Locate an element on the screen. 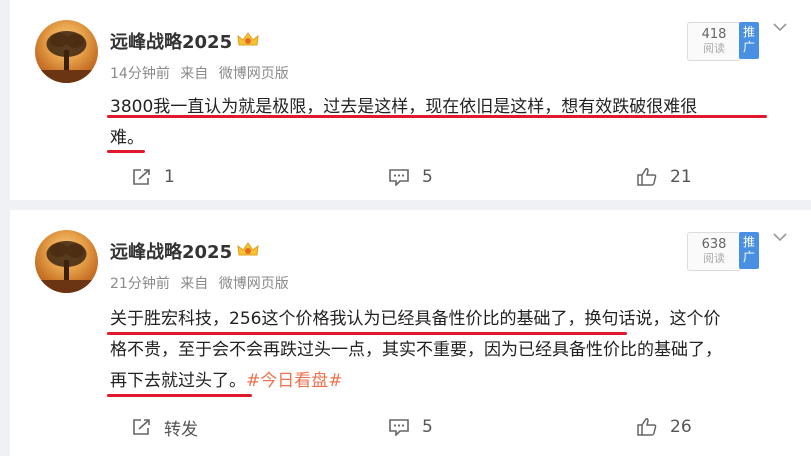  post-text-line: 难。 is located at coordinates (127, 138).